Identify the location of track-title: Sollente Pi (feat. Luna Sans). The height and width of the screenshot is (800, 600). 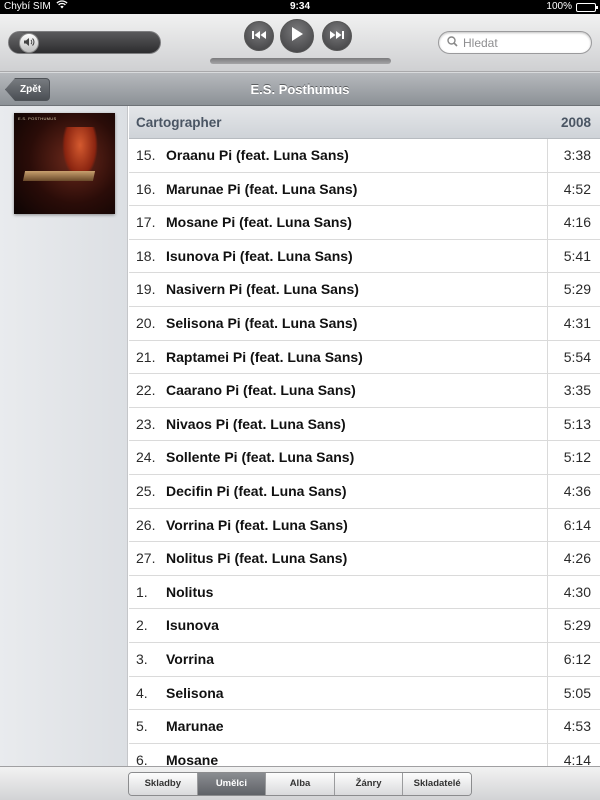
(260, 457).